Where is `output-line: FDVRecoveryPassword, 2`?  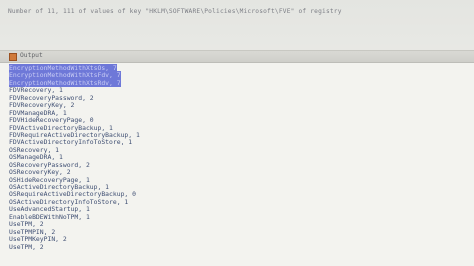
output-line: FDVRecoveryPassword, 2 is located at coordinates (239, 98).